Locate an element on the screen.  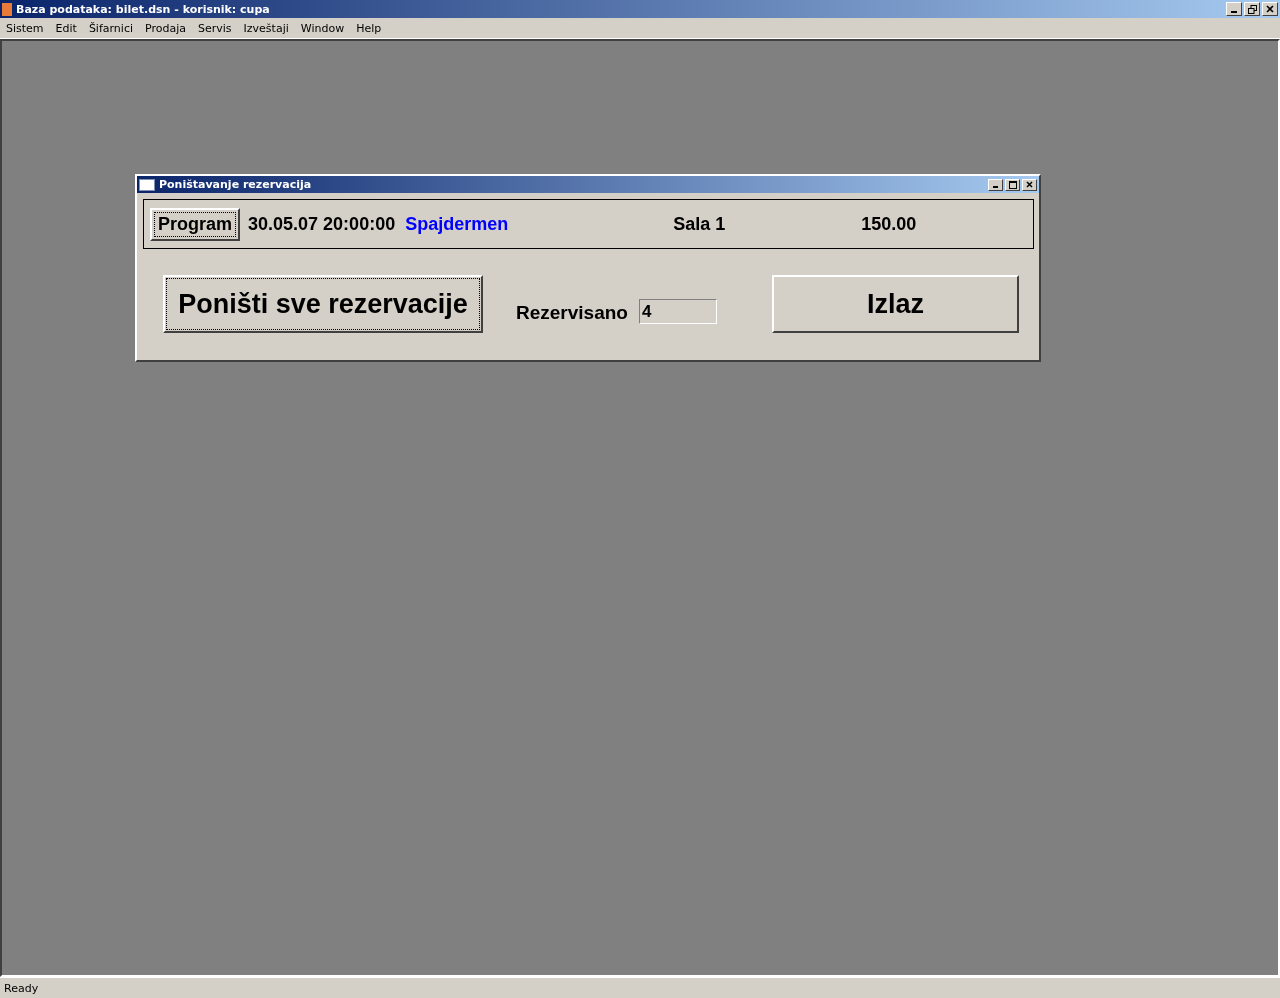
dialog-title: Poništavanje rezervacija is located at coordinates (236, 184).